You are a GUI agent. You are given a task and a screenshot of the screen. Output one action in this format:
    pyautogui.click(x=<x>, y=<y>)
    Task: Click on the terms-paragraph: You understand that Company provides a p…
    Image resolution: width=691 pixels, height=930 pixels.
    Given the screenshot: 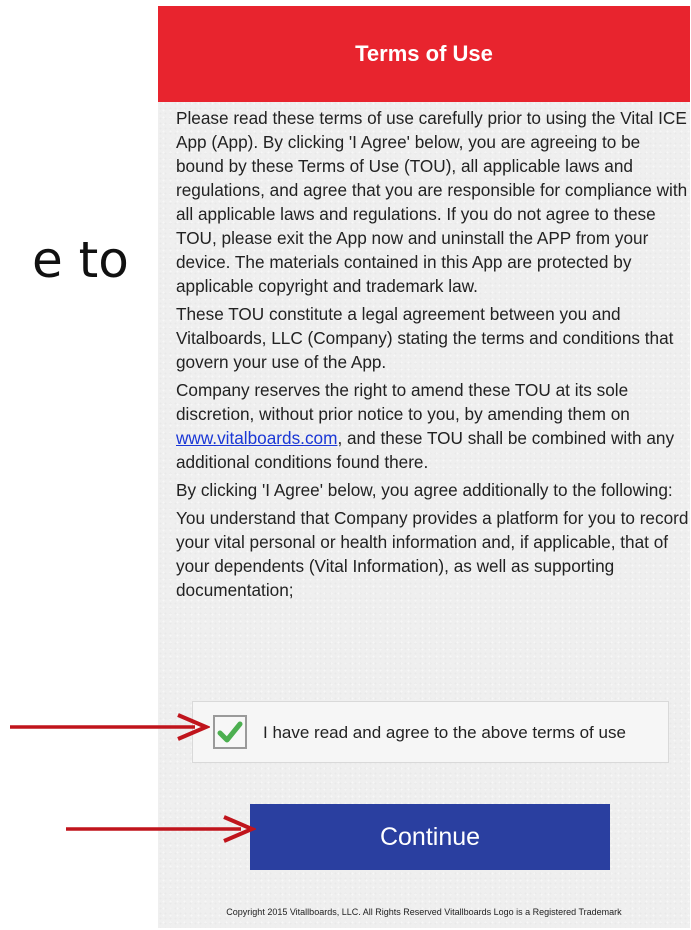 What is the action you would take?
    pyautogui.click(x=432, y=554)
    